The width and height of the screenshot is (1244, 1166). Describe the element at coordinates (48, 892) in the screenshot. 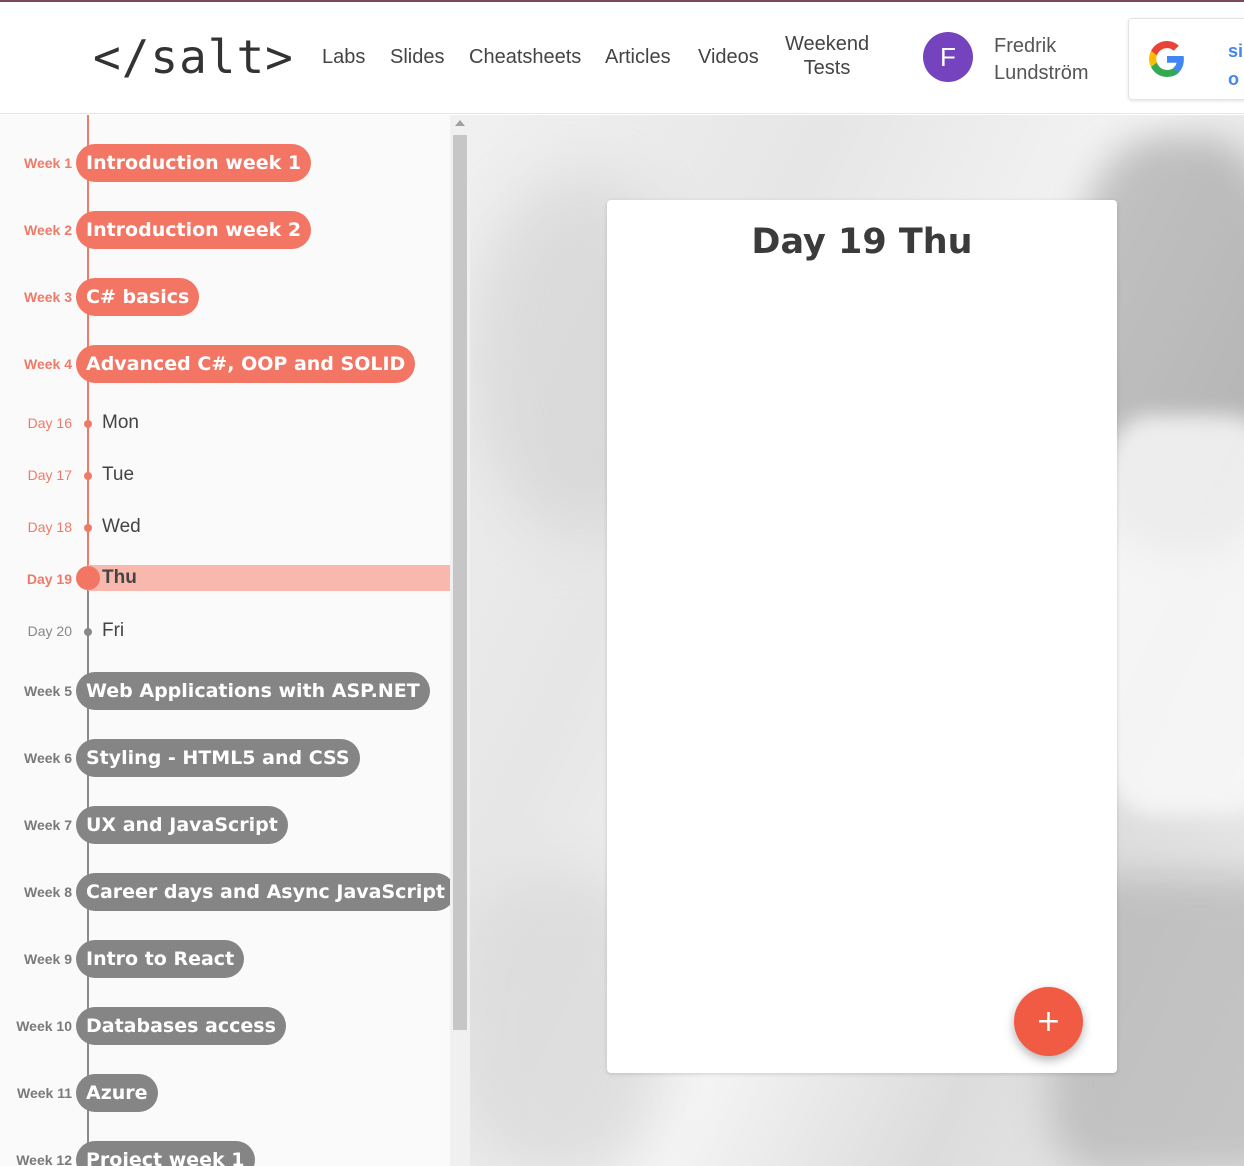

I see `week-label: Week 8` at that location.